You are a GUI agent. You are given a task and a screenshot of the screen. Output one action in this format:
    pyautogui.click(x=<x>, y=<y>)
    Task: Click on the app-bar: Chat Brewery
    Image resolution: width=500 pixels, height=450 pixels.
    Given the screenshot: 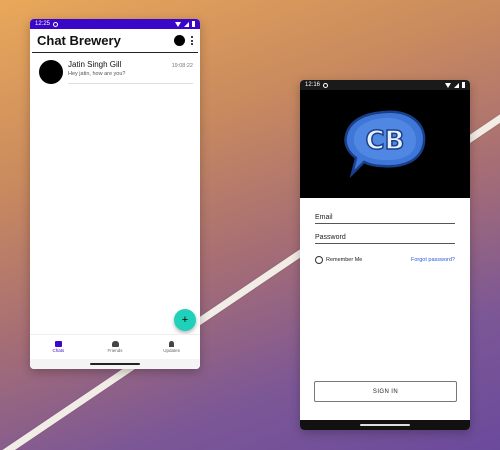 What is the action you would take?
    pyautogui.click(x=115, y=41)
    